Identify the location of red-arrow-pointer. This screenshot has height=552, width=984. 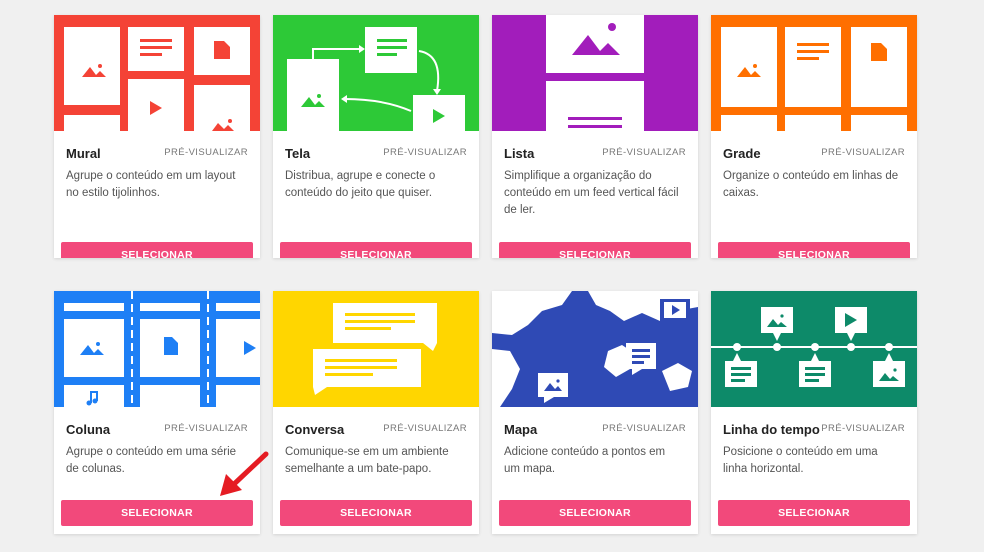
(244, 473).